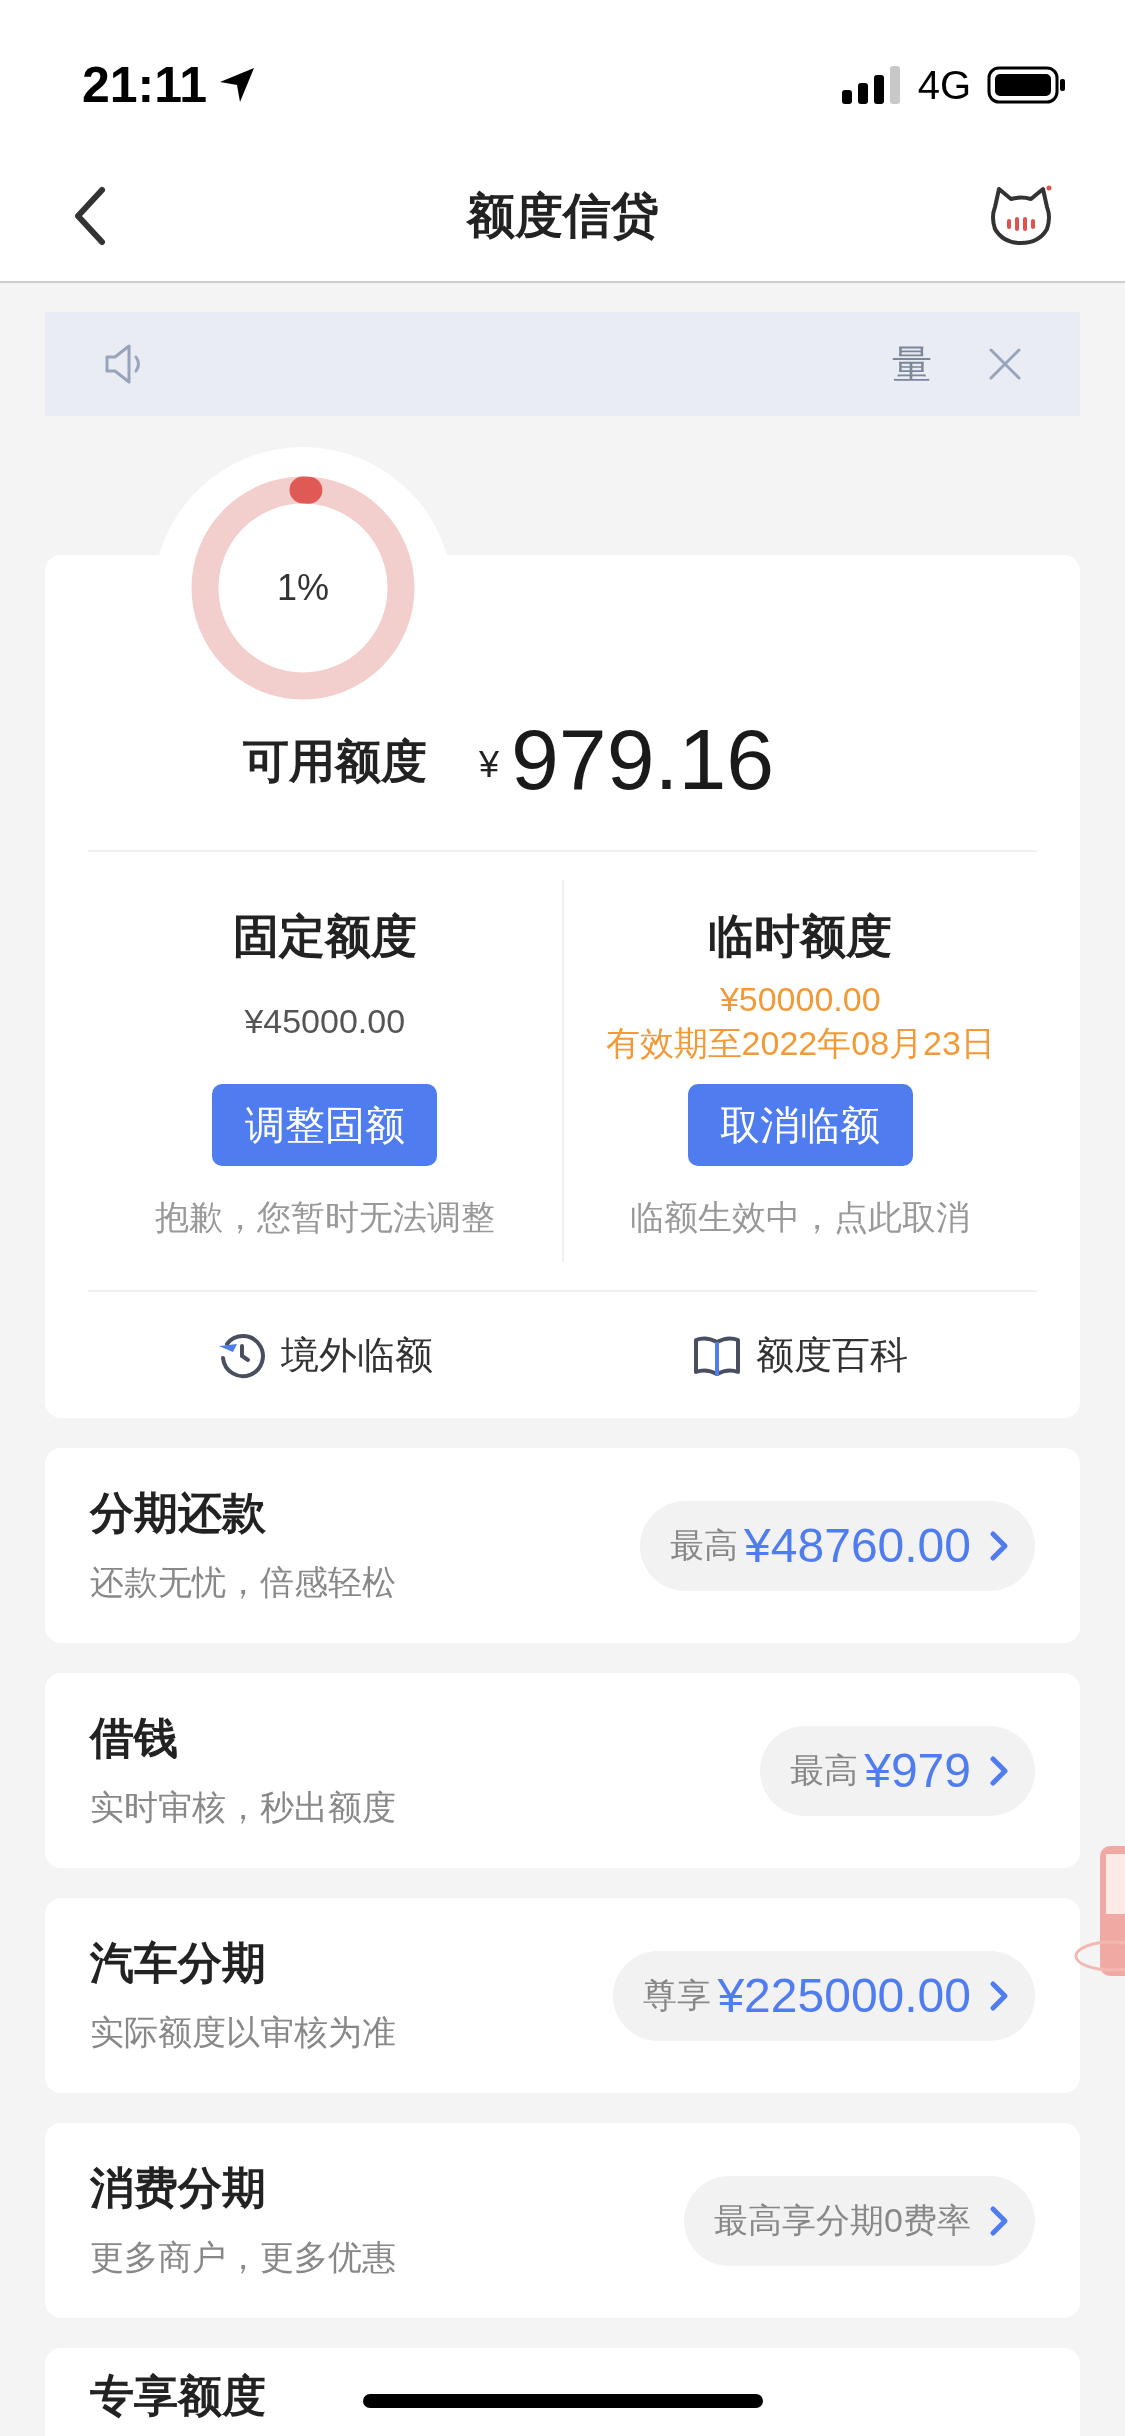  Describe the element at coordinates (562, 2392) in the screenshot. I see `product-card: 专享额度` at that location.